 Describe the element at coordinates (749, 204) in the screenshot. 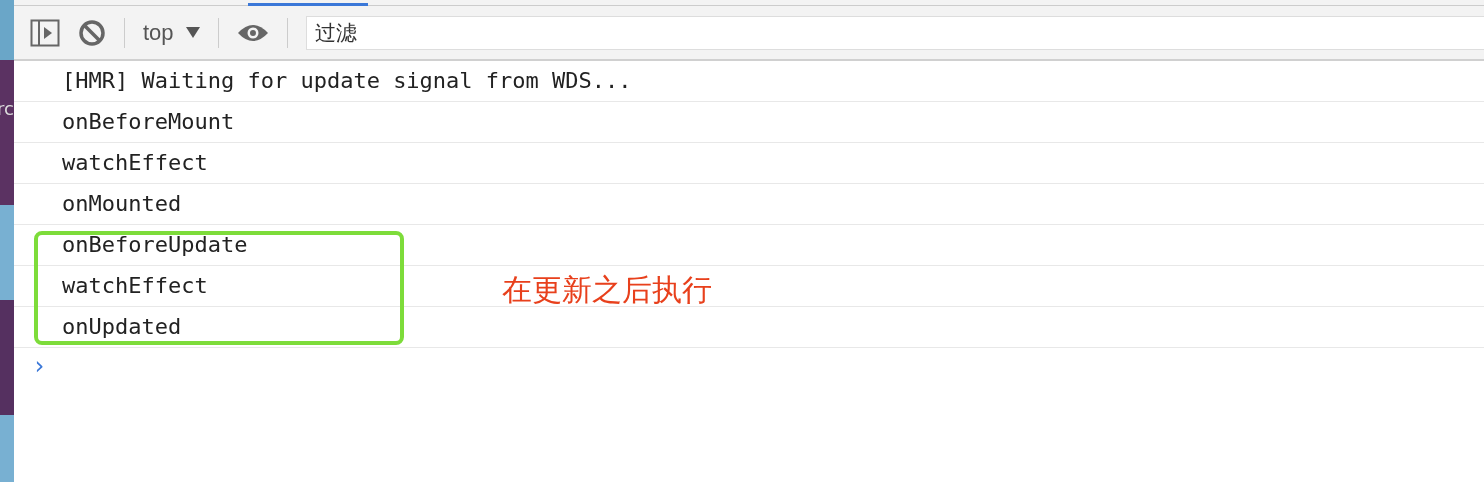

I see `console-message: onMounted` at that location.